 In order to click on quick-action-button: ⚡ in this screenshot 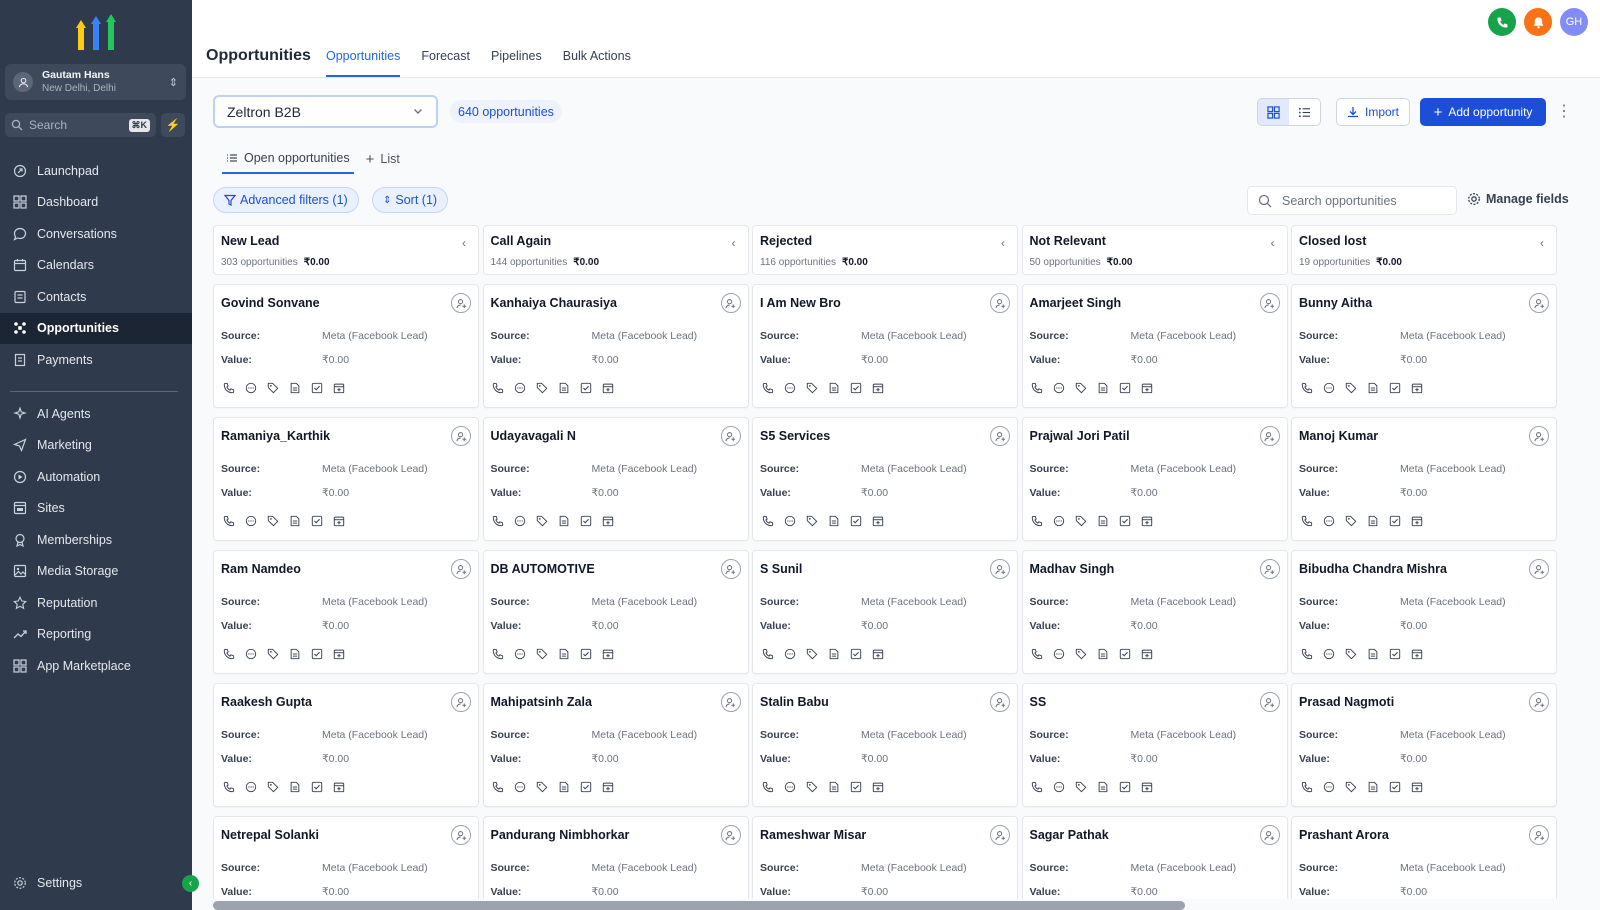, I will do `click(173, 125)`.